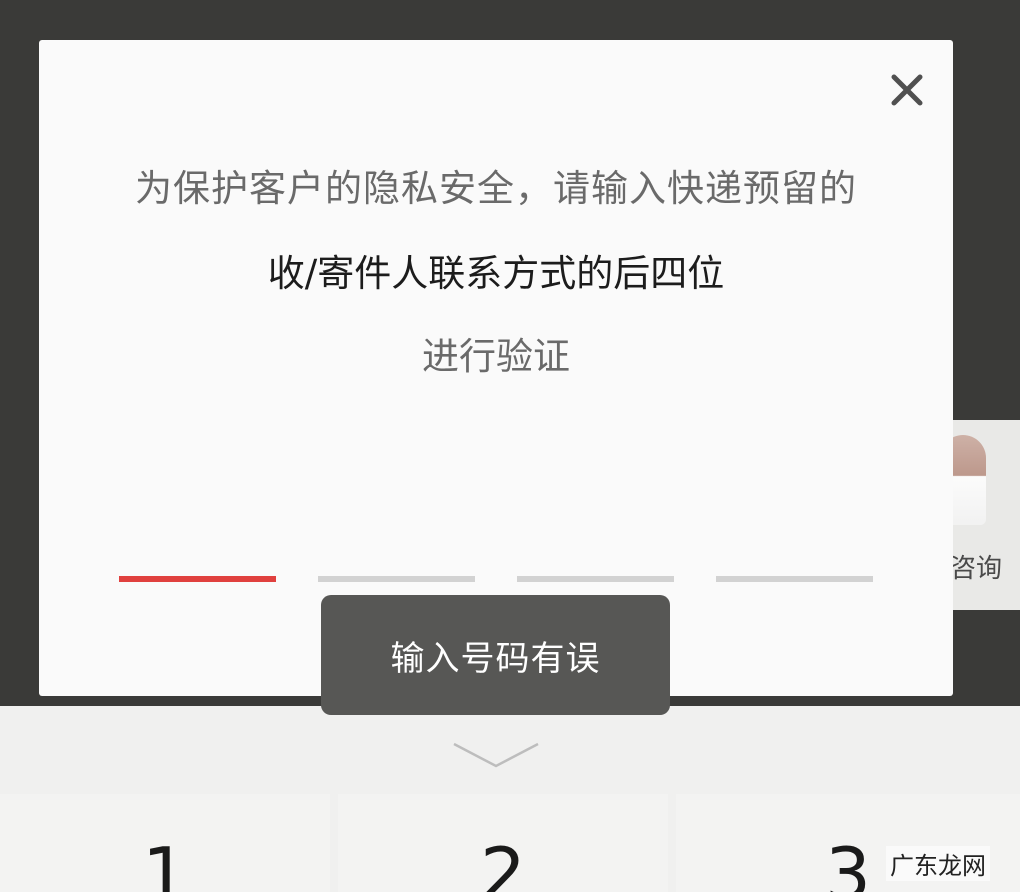 The width and height of the screenshot is (1020, 892). I want to click on error-toast: 输入号码有误, so click(495, 655).